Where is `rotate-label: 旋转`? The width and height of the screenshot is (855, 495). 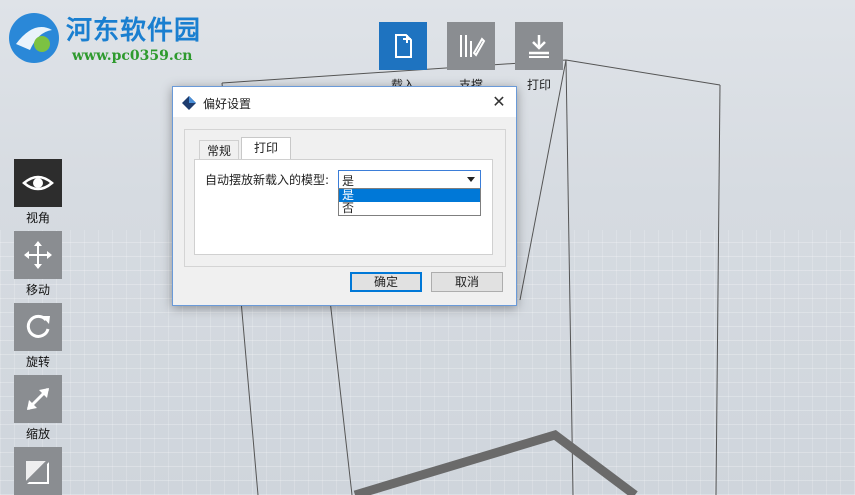 rotate-label: 旋转 is located at coordinates (37, 362).